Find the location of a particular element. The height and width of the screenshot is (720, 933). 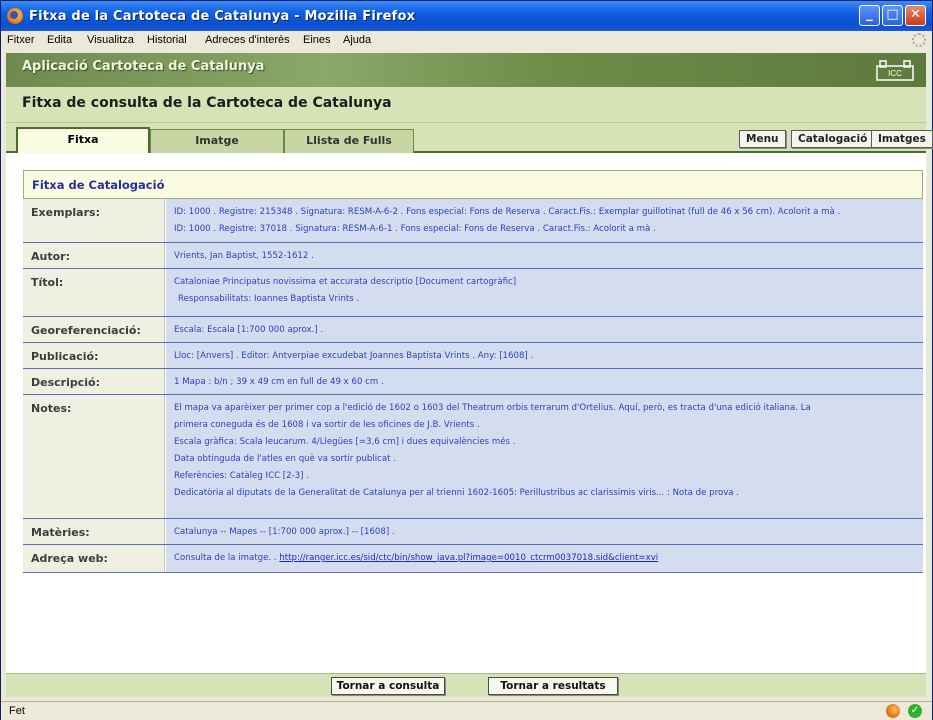

app-header: Aplicació Cartoteca de Catalunya ICC is located at coordinates (466, 70).